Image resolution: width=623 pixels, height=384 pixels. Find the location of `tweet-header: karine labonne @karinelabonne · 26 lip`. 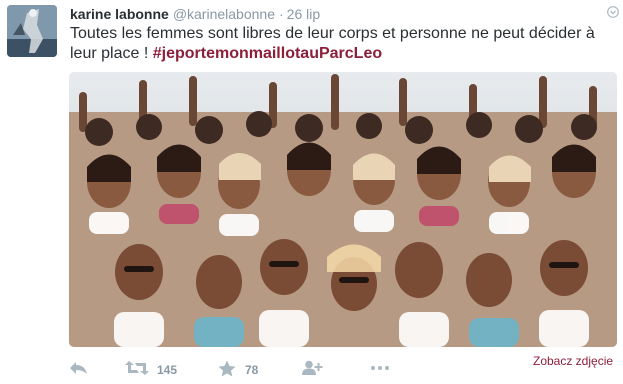

tweet-header: karine labonne @karinelabonne · 26 lip is located at coordinates (195, 14).